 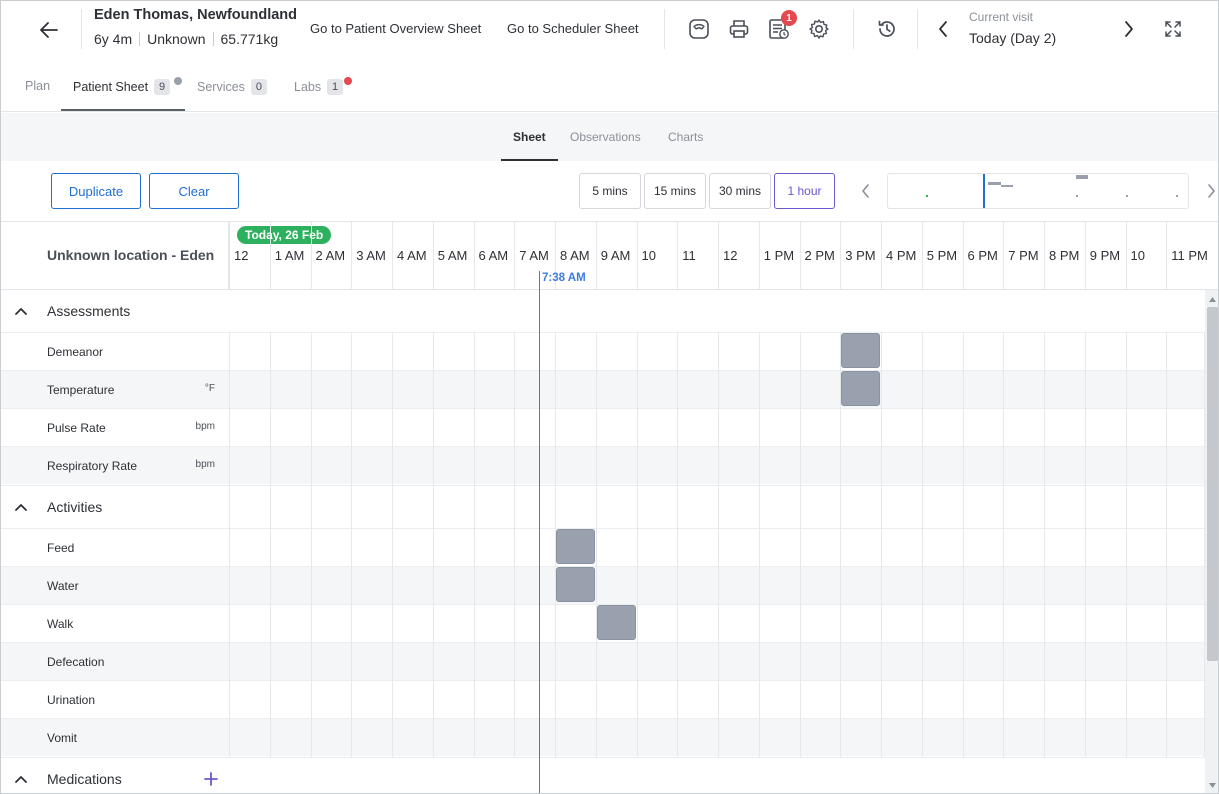 What do you see at coordinates (603, 311) in the screenshot?
I see `section-assessments: Assessments` at bounding box center [603, 311].